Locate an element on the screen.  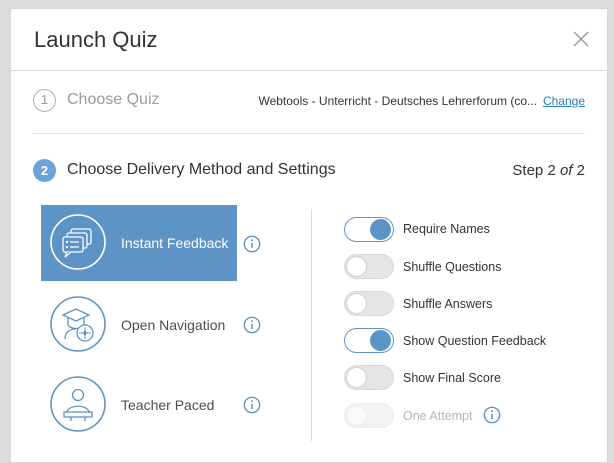
step-2-label: Choose Delivery Method and Settings is located at coordinates (201, 169).